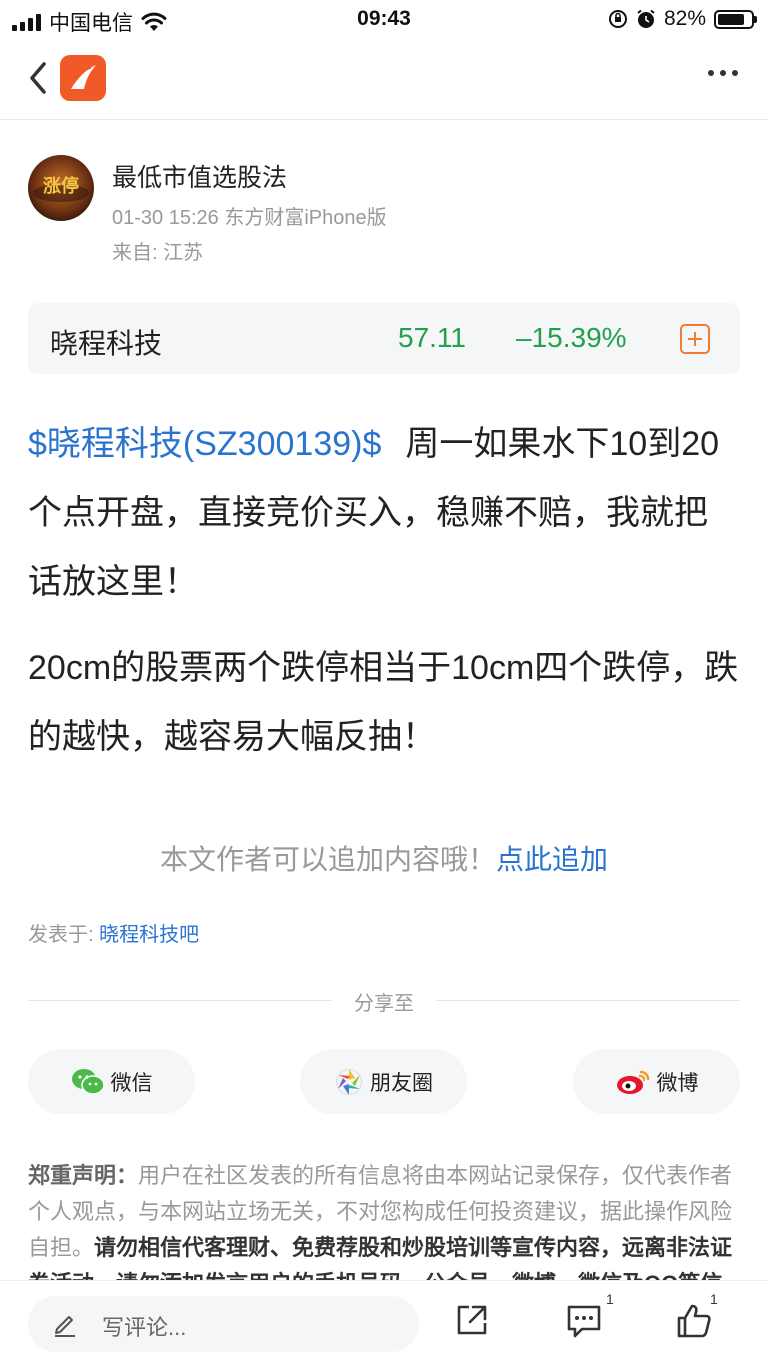 The height and width of the screenshot is (1366, 768). What do you see at coordinates (432, 337) in the screenshot?
I see `stock-price: 57.11` at bounding box center [432, 337].